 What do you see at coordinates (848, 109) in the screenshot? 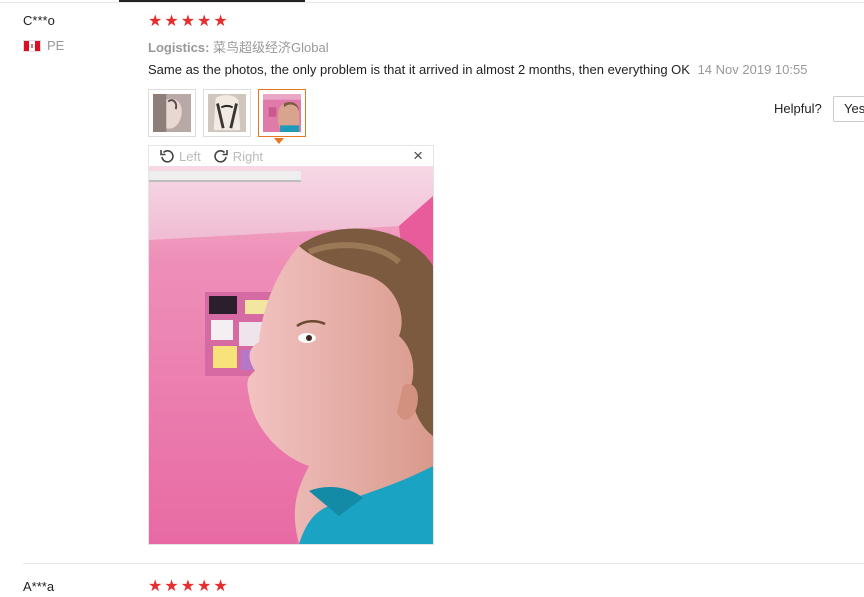
I see `helpful-yes-button: Yes` at bounding box center [848, 109].